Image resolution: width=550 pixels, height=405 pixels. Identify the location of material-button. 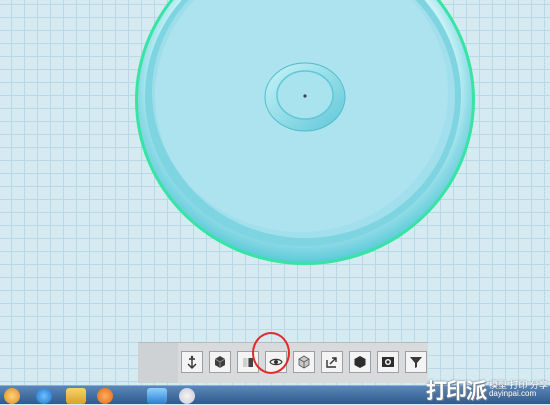
(360, 362).